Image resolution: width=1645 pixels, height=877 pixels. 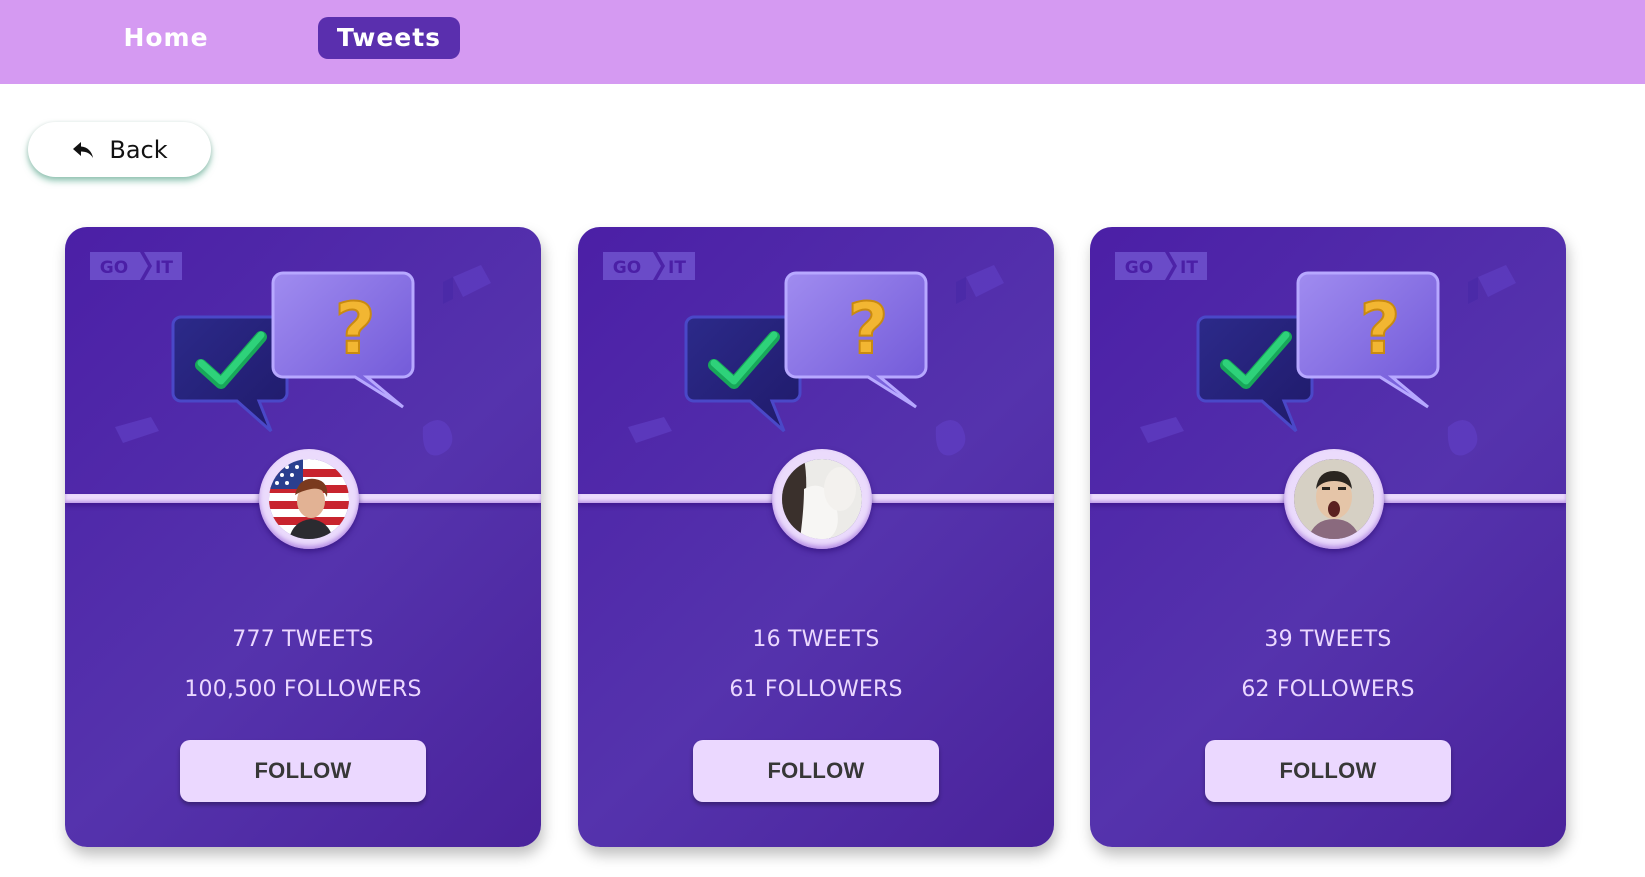 I want to click on nav-home-link: Home, so click(x=166, y=38).